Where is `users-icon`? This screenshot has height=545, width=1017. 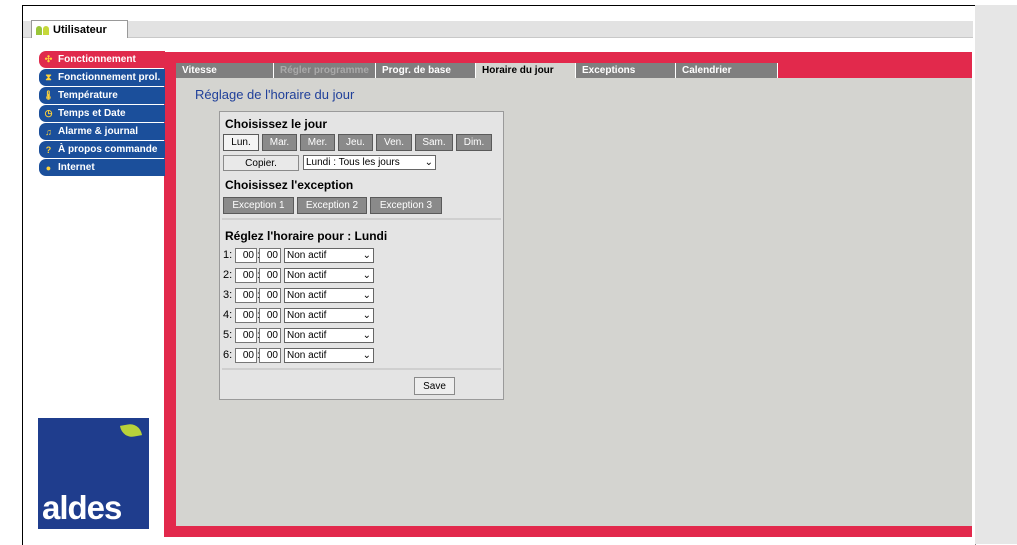 users-icon is located at coordinates (43, 29).